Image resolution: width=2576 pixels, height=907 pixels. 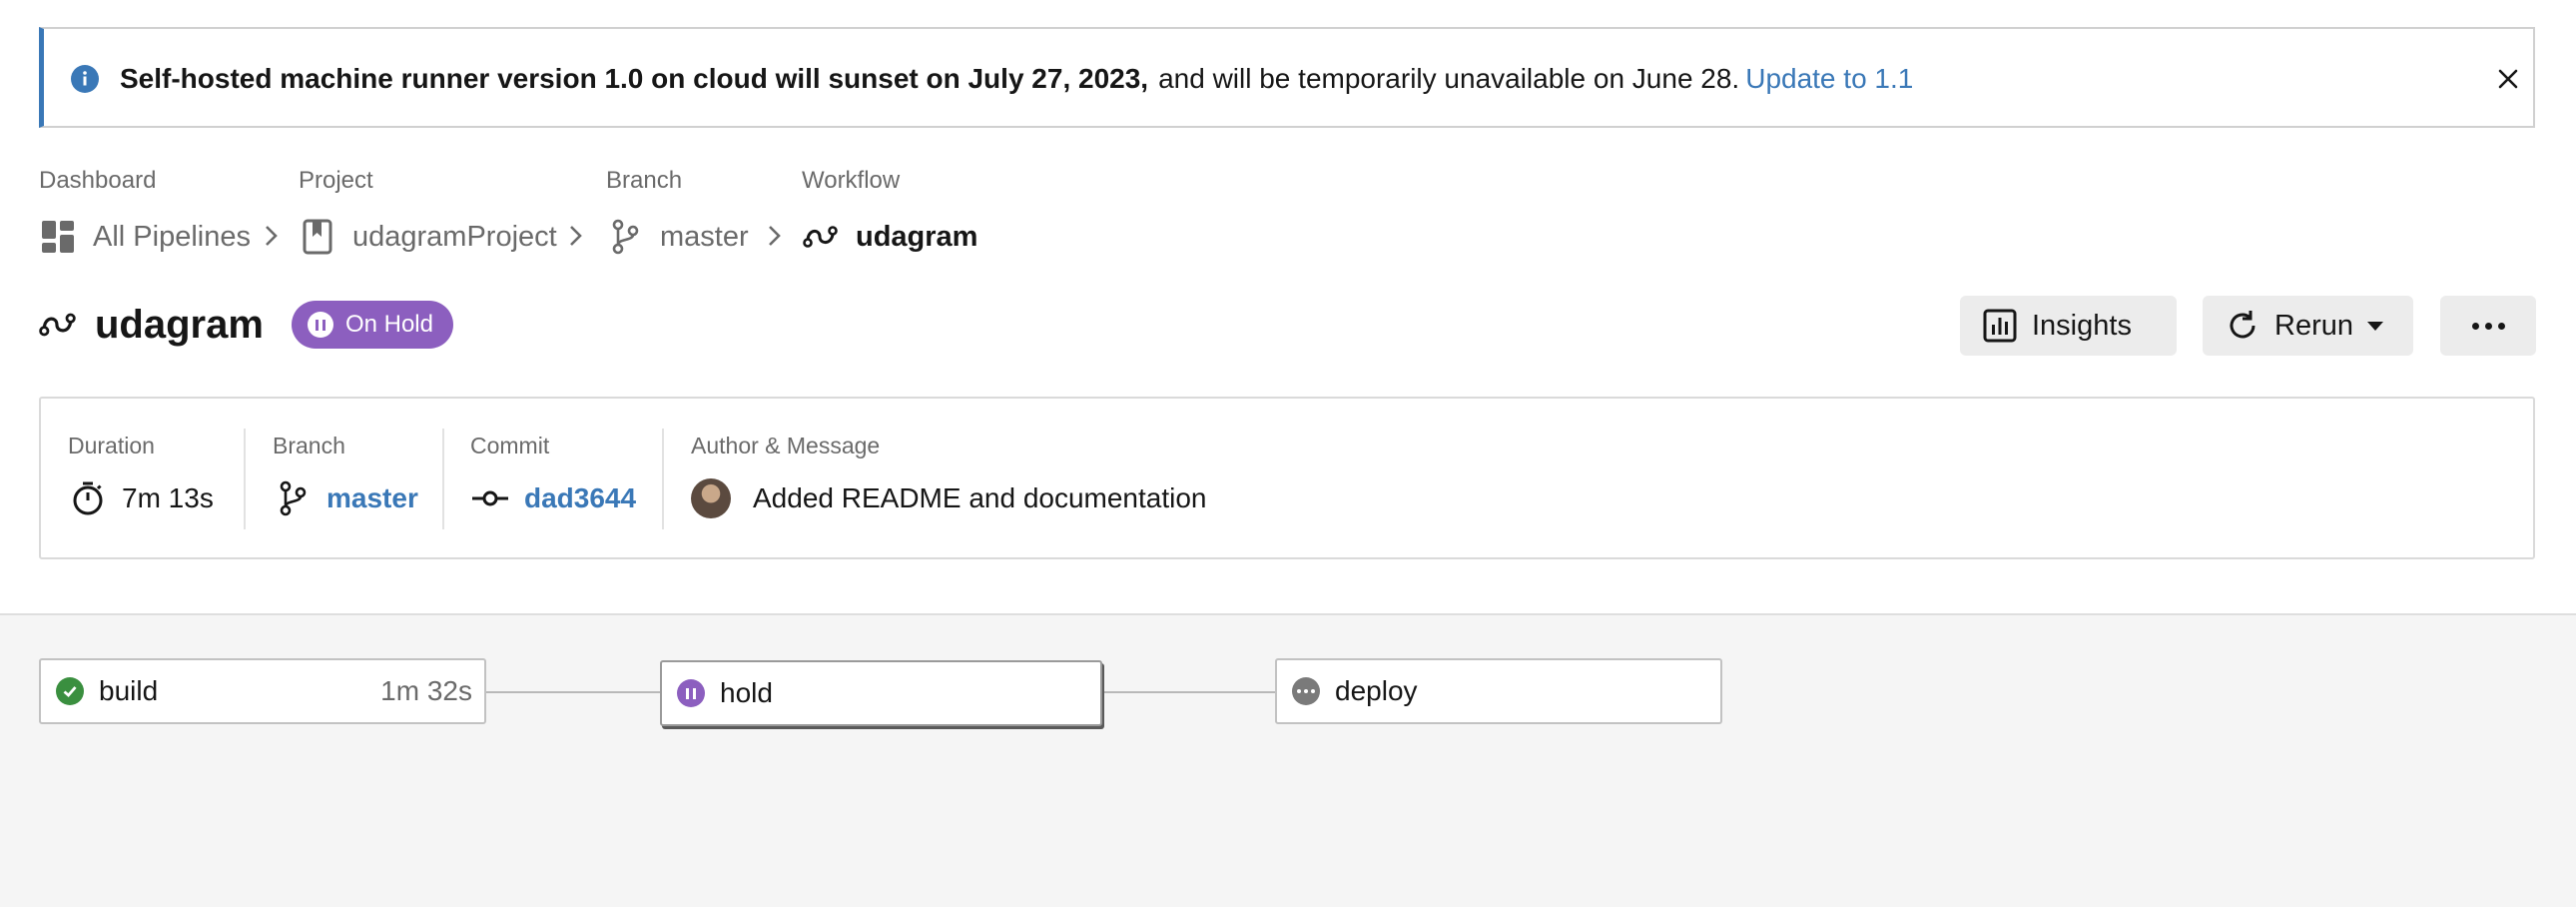 What do you see at coordinates (490, 498) in the screenshot?
I see `commit-icon` at bounding box center [490, 498].